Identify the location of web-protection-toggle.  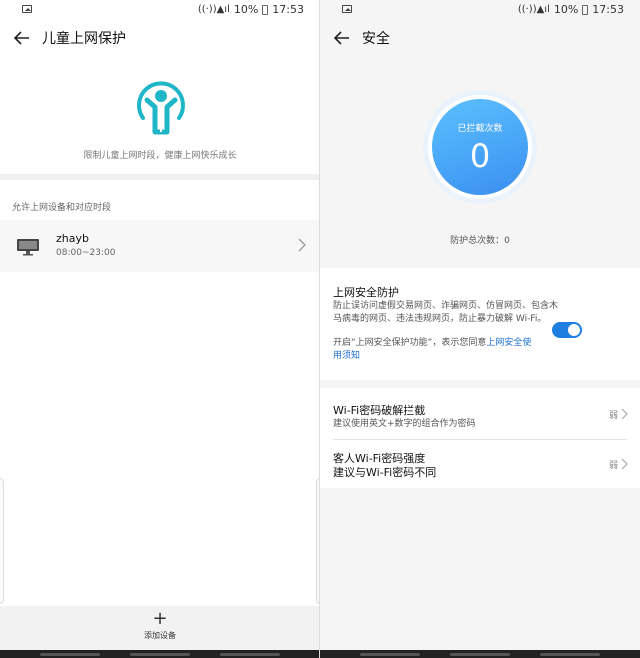
(567, 330).